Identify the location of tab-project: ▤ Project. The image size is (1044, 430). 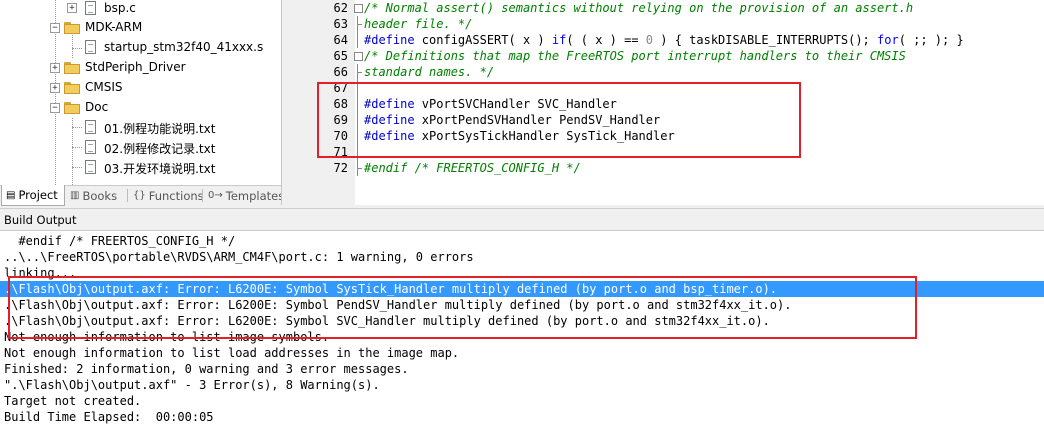
(33, 195).